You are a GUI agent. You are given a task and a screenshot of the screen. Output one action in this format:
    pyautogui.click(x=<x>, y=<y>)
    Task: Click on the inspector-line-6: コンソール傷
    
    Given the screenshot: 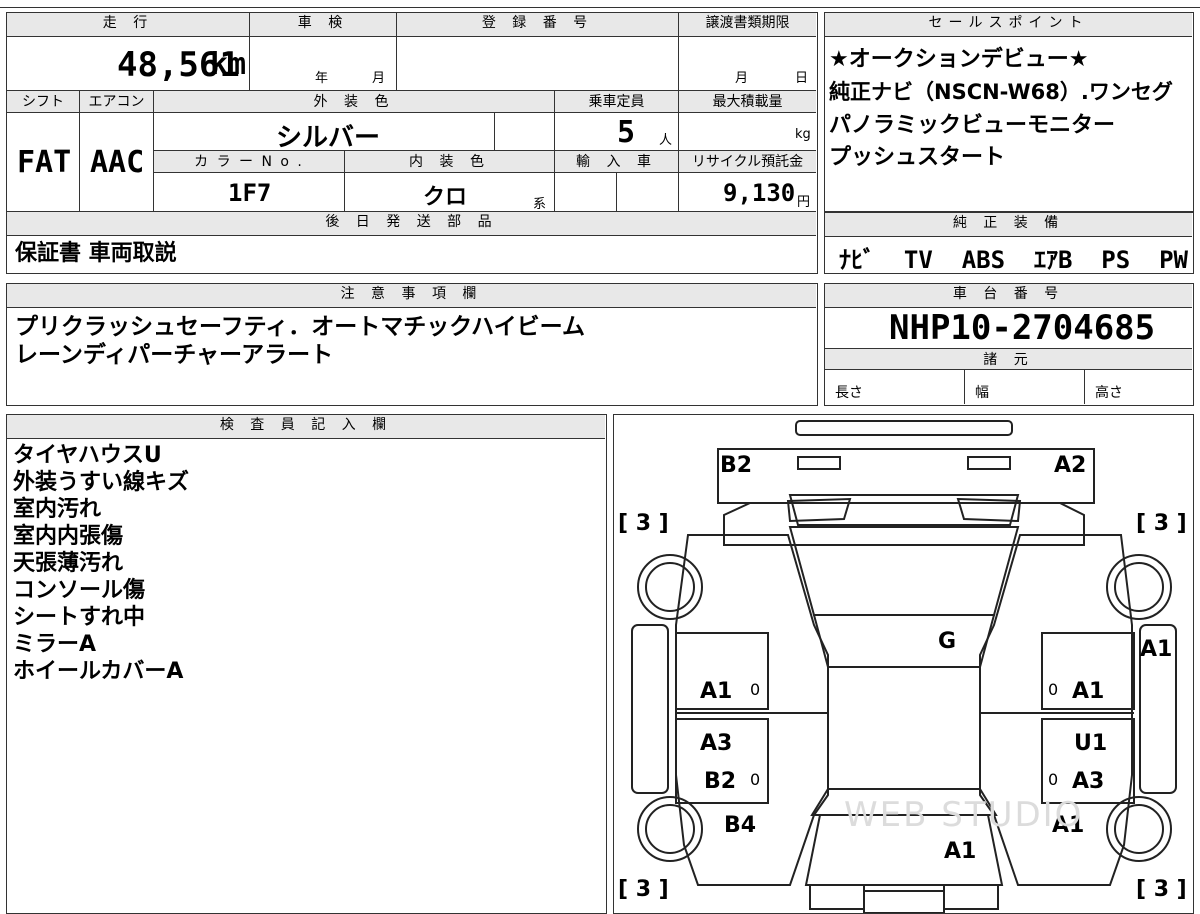 What is the action you would take?
    pyautogui.click(x=79, y=590)
    